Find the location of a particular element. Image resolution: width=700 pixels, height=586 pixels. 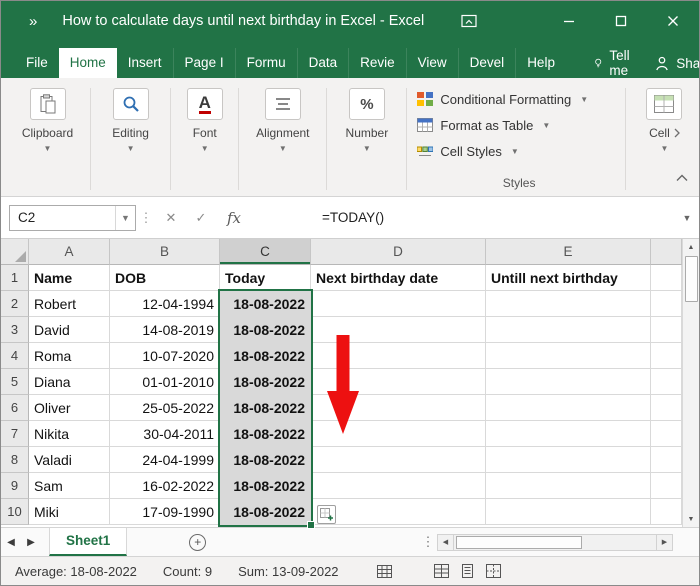

tab-home: Home is located at coordinates (87, 63).